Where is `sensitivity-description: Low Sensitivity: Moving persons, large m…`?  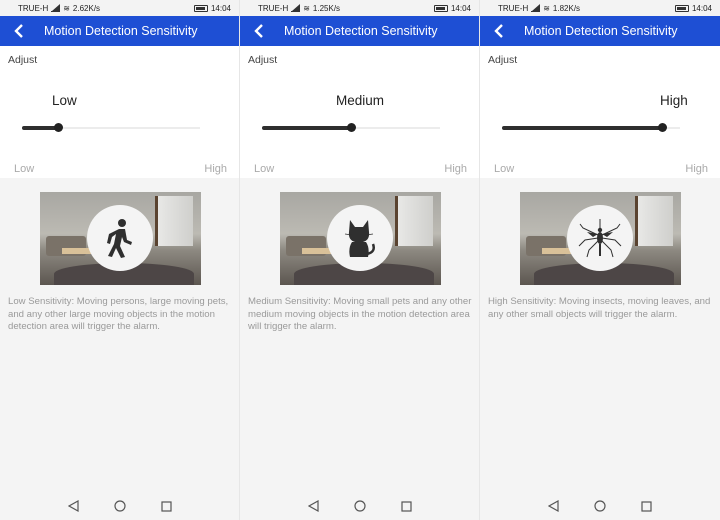
sensitivity-description: Low Sensitivity: Moving persons, large m… is located at coordinates (118, 314).